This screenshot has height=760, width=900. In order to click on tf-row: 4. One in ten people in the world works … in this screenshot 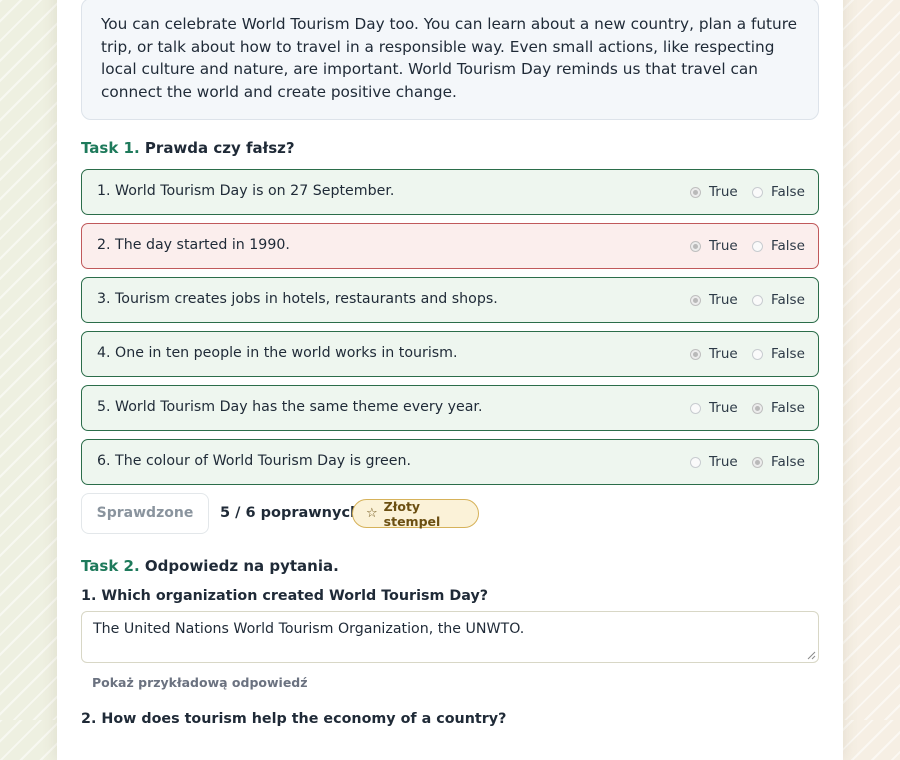, I will do `click(450, 354)`.